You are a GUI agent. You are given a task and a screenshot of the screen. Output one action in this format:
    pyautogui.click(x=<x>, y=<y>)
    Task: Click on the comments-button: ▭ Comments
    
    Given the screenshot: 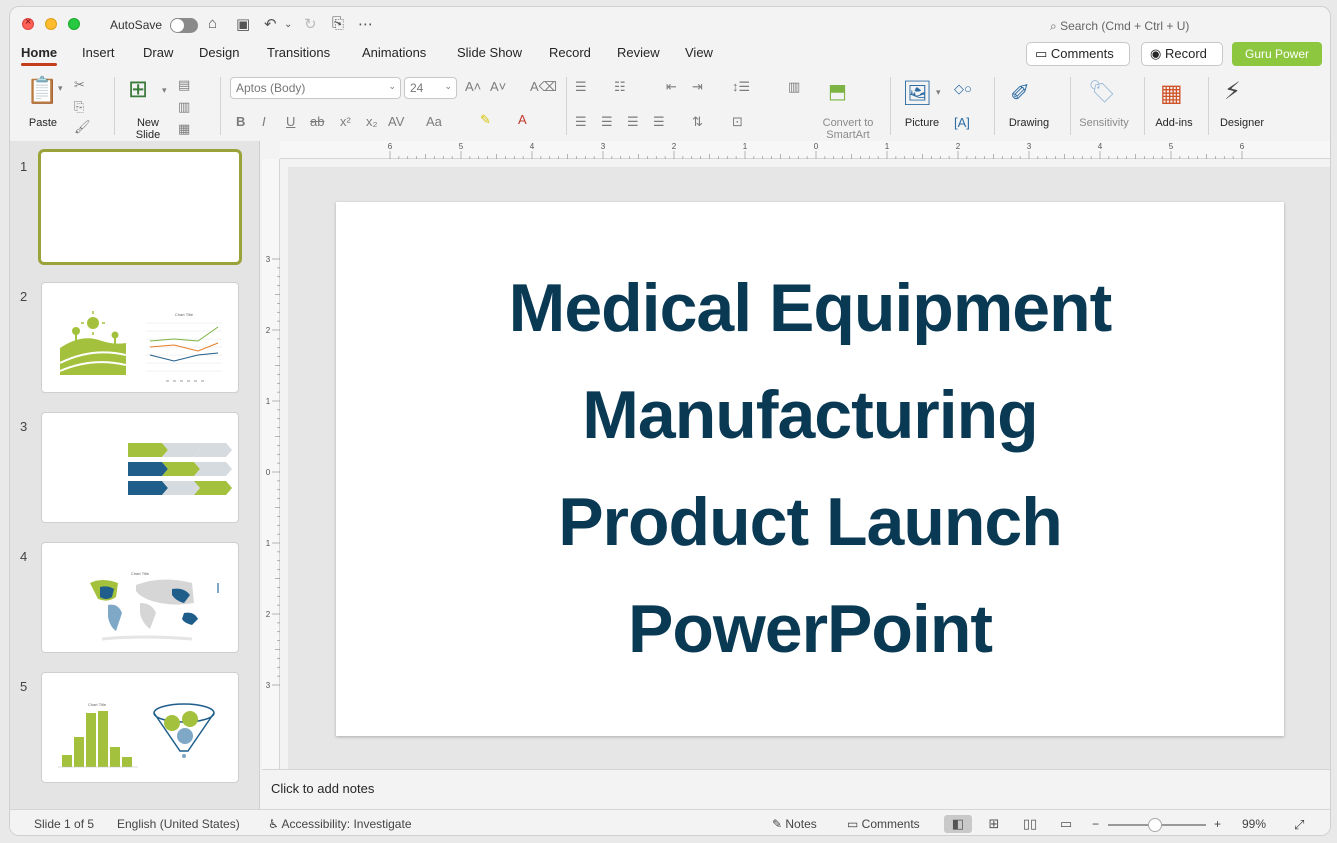 What is the action you would take?
    pyautogui.click(x=1078, y=54)
    